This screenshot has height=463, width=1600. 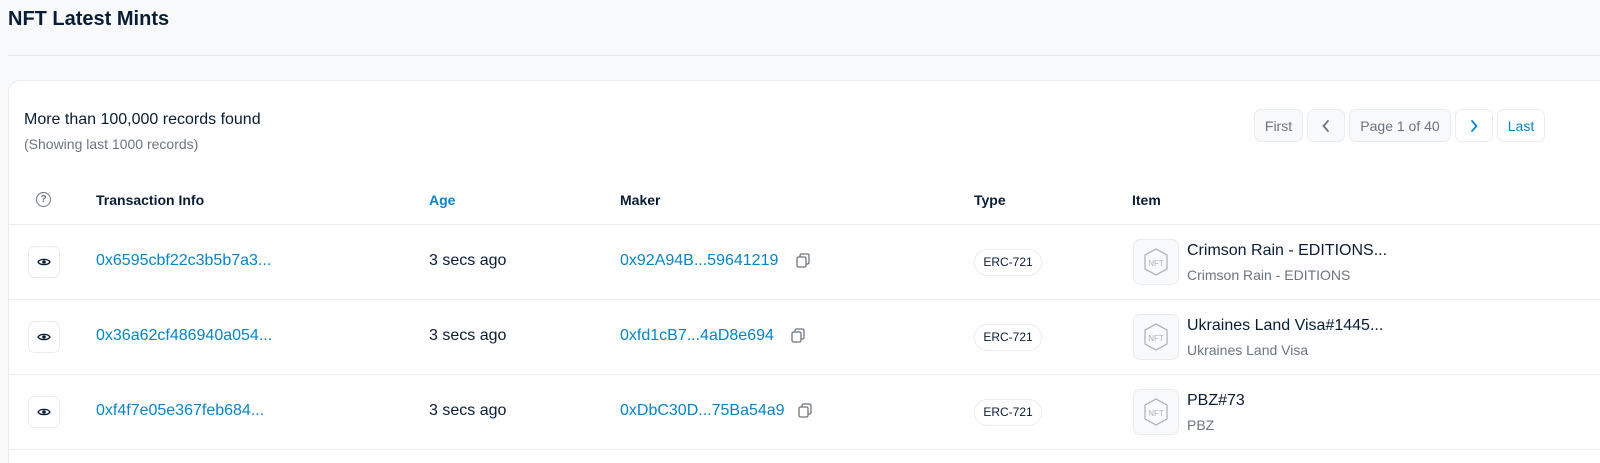 I want to click on first-page-button: First, so click(x=1278, y=125).